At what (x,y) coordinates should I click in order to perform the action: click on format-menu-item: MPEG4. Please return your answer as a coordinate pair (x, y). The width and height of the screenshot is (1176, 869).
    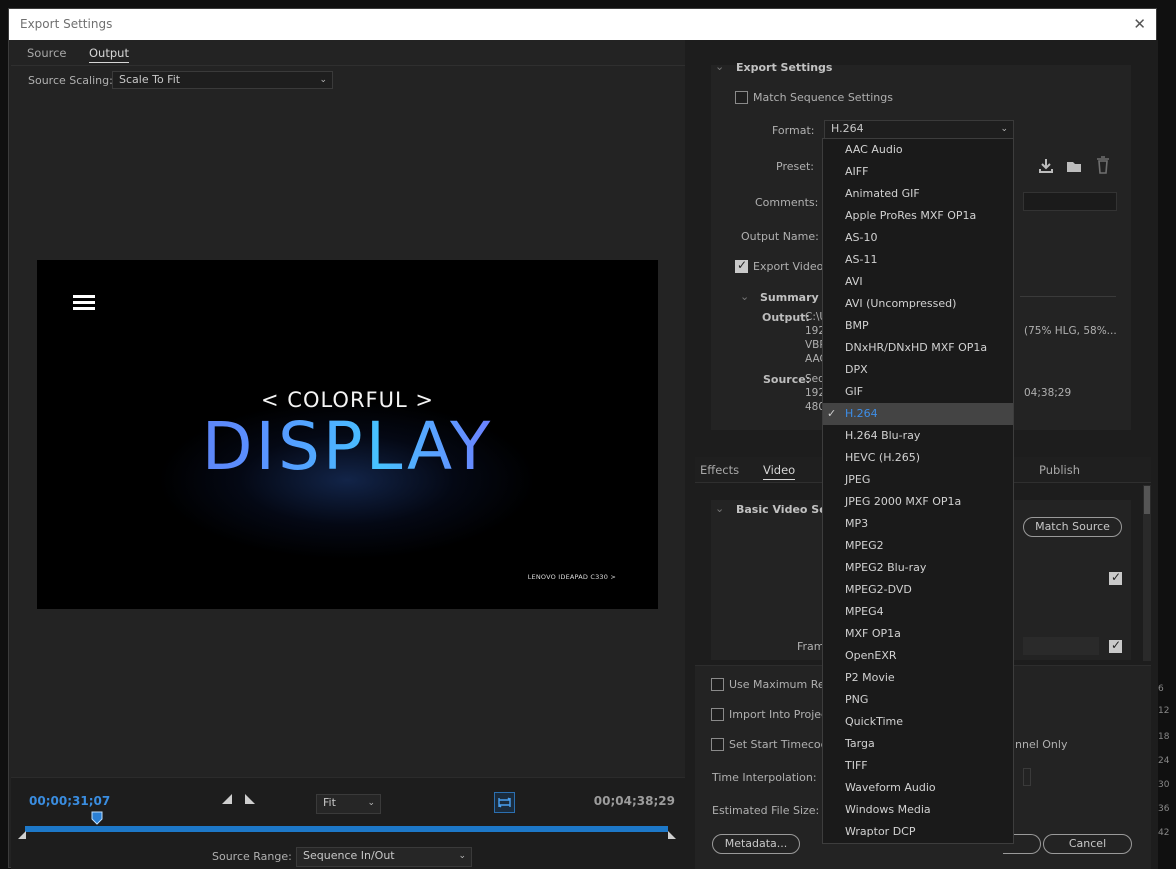
    Looking at the image, I should click on (918, 612).